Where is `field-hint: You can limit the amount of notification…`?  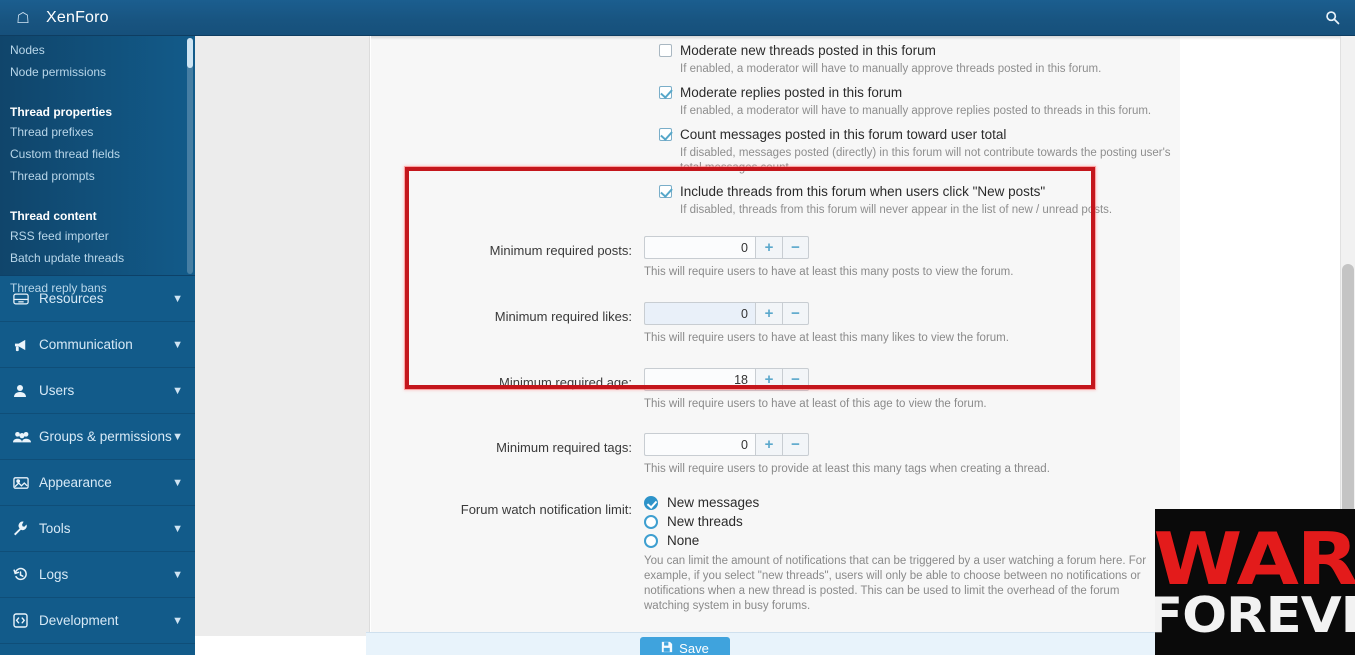
field-hint: You can limit the amount of notification… is located at coordinates (895, 583).